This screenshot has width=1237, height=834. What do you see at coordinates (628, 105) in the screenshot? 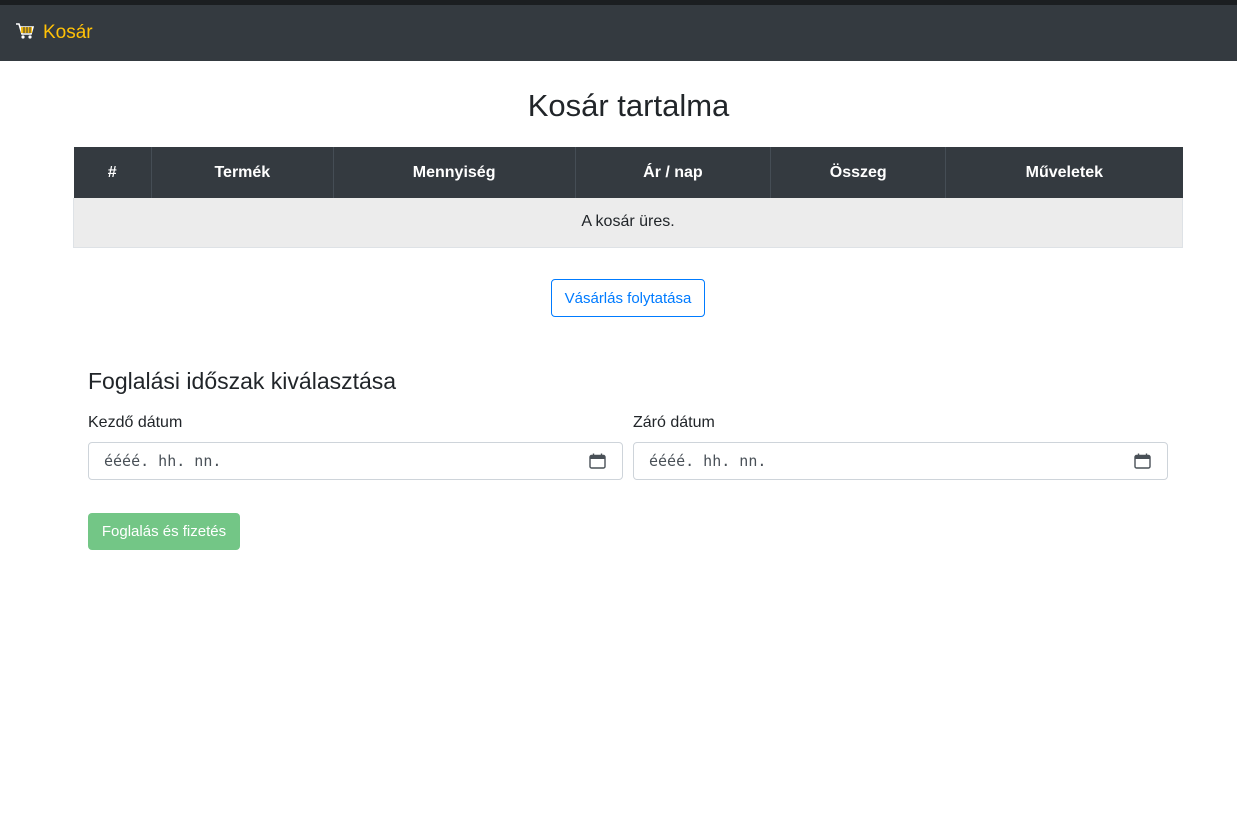
I see `page-title: Kosár tartalma` at bounding box center [628, 105].